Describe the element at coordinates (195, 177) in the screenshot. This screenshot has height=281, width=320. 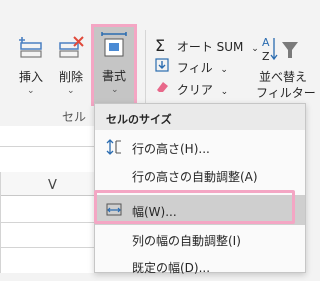
I see `menu-item-label: 行の高さの自動調整(A)` at that location.